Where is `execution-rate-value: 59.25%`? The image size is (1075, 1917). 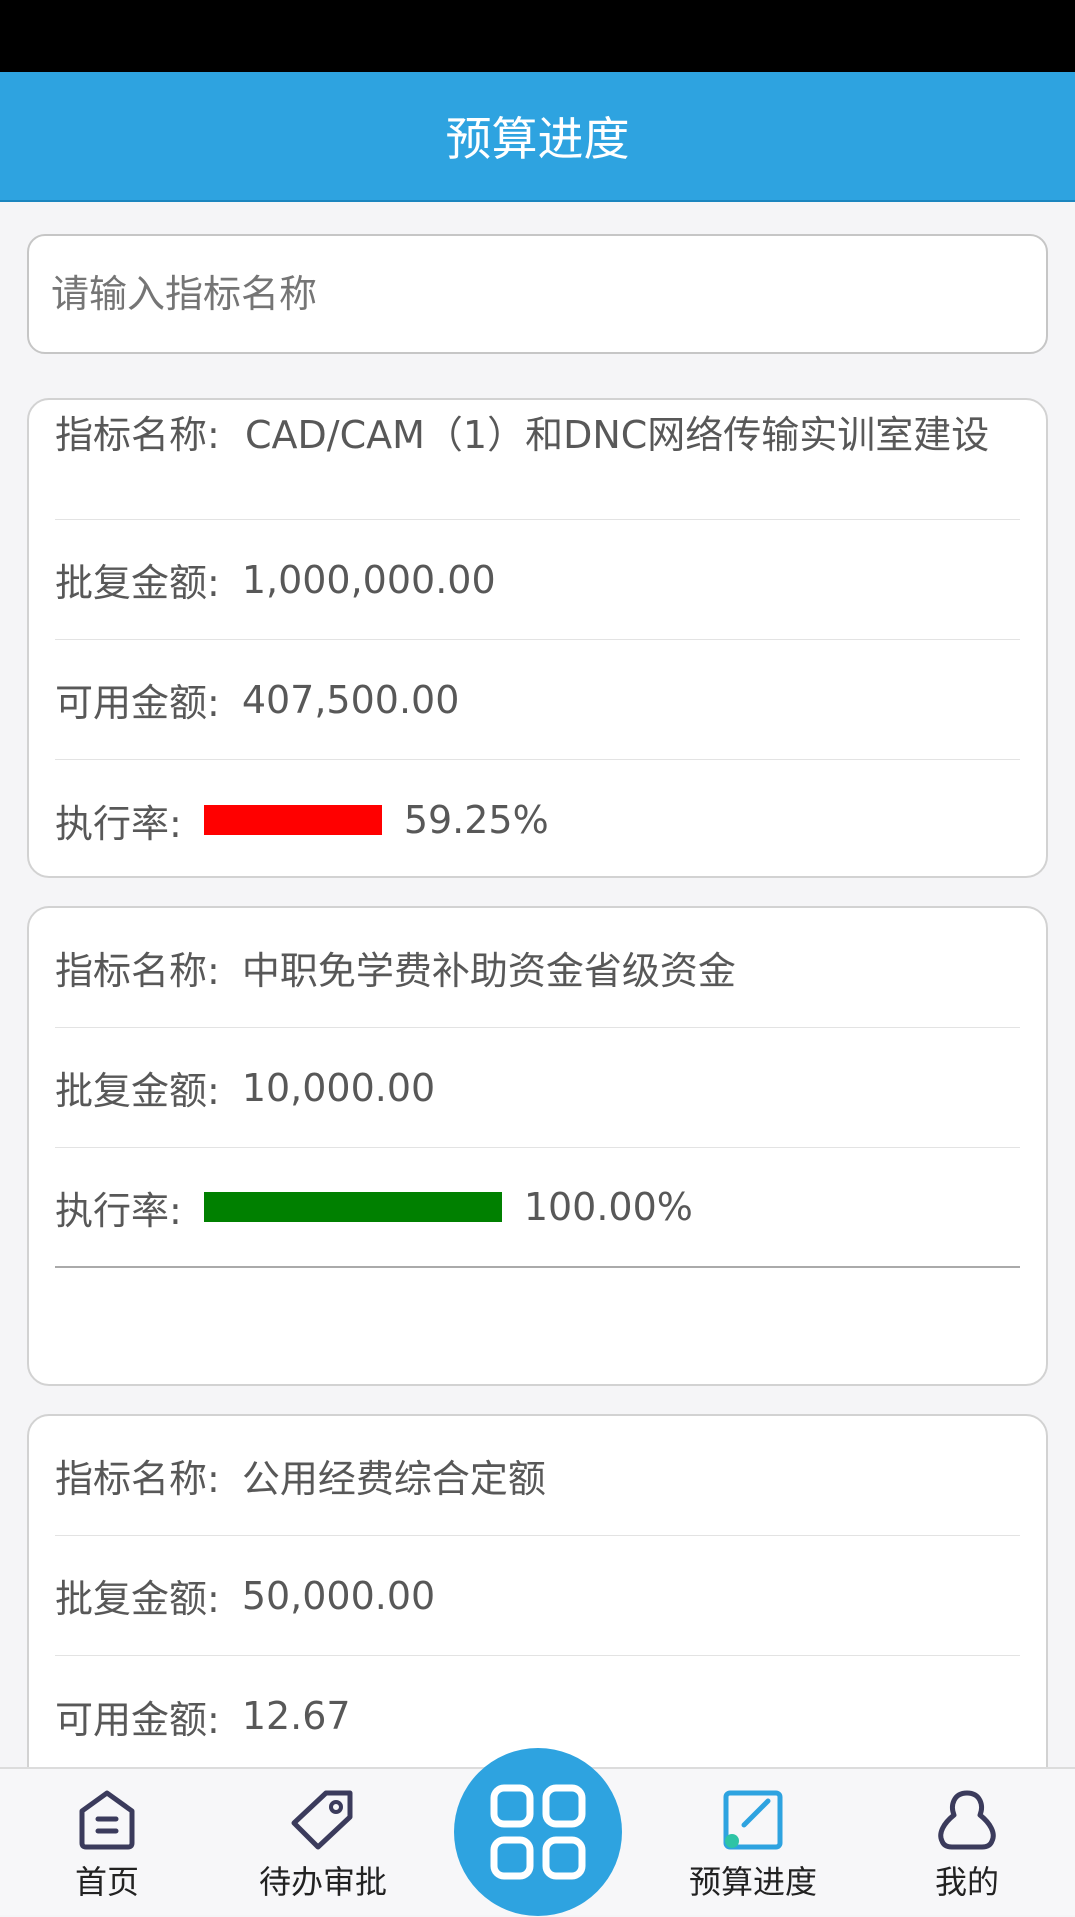
execution-rate-value: 59.25% is located at coordinates (476, 820).